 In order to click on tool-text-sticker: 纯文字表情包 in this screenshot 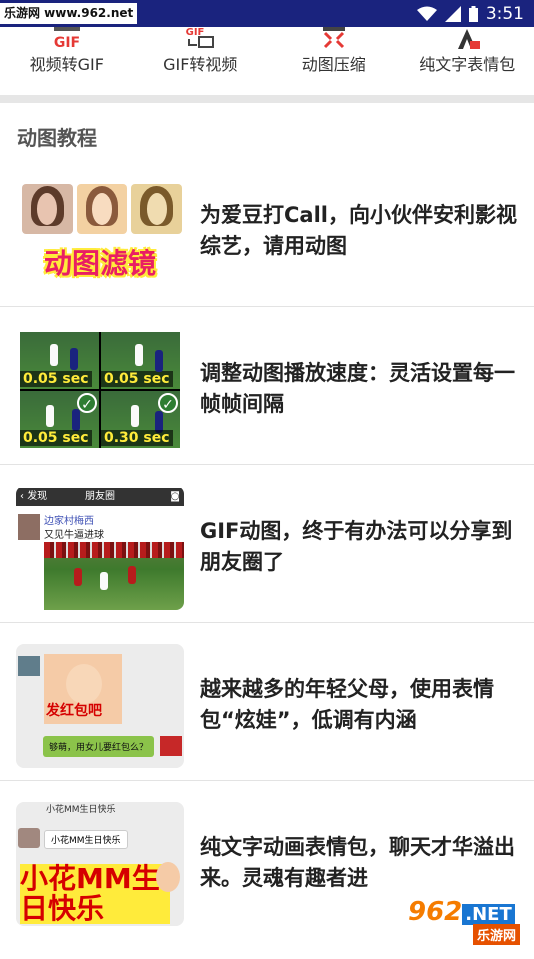, I will do `click(467, 61)`.